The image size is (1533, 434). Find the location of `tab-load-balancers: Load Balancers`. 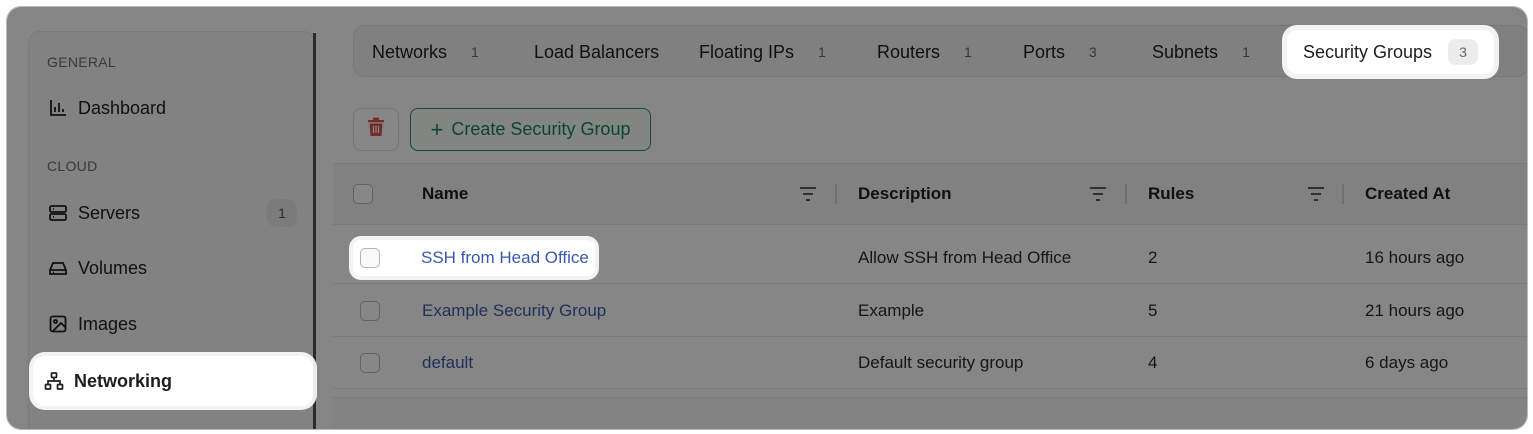

tab-load-balancers: Load Balancers is located at coordinates (596, 52).